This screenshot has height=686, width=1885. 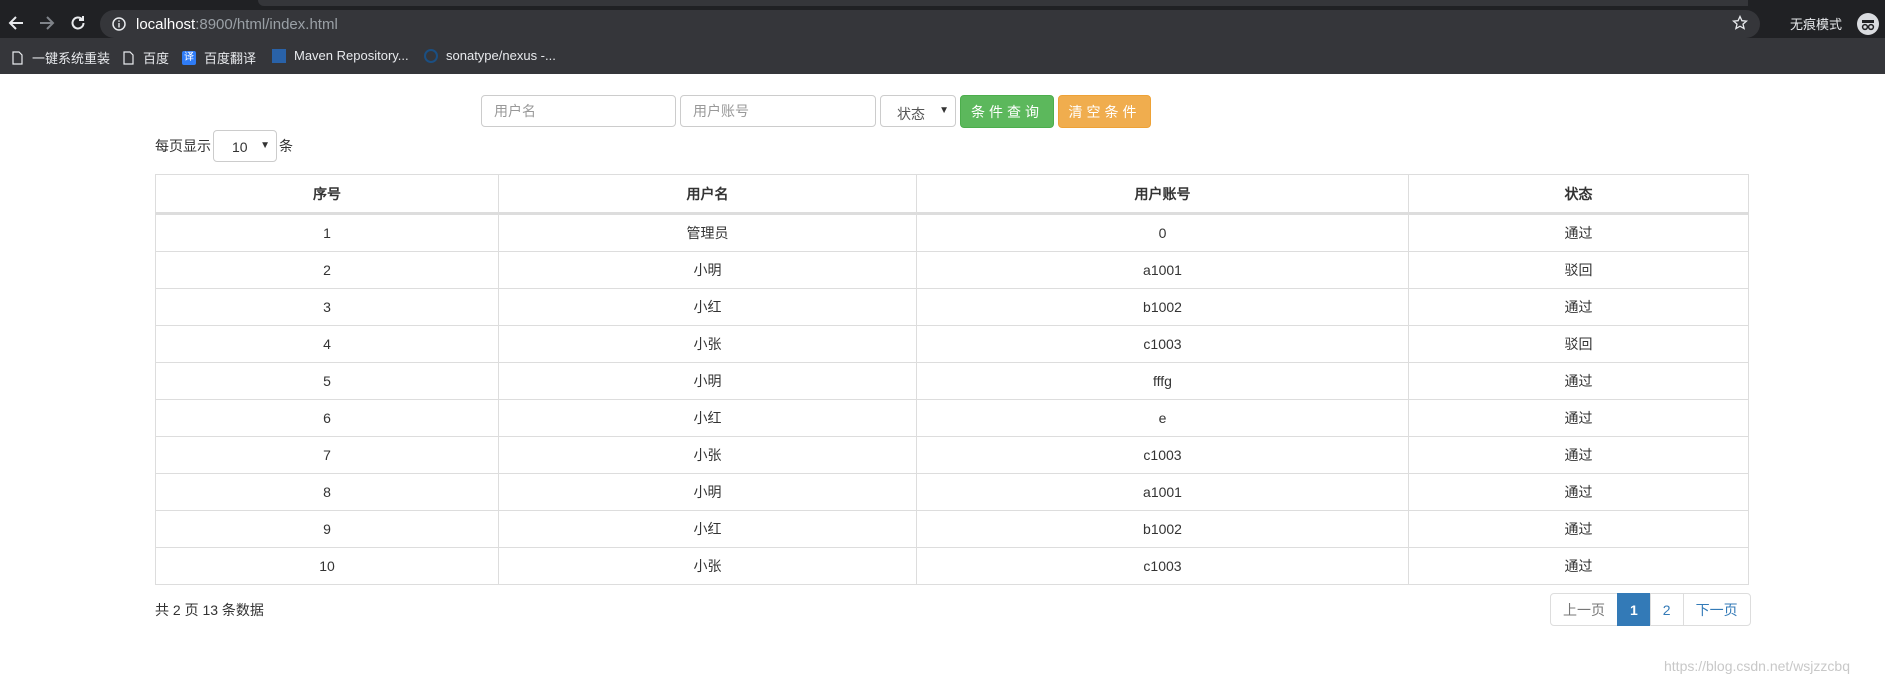 I want to click on table-header-row: 序号 用户名 用户账号 状态, so click(x=952, y=194).